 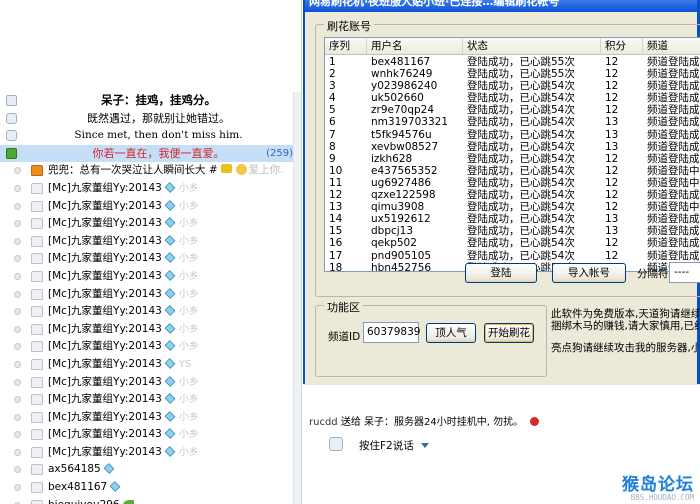 I want to click on table-row: 16 qekp502 登陆成功，已心跳54次 12 频道登陆成功, so click(x=512, y=243).